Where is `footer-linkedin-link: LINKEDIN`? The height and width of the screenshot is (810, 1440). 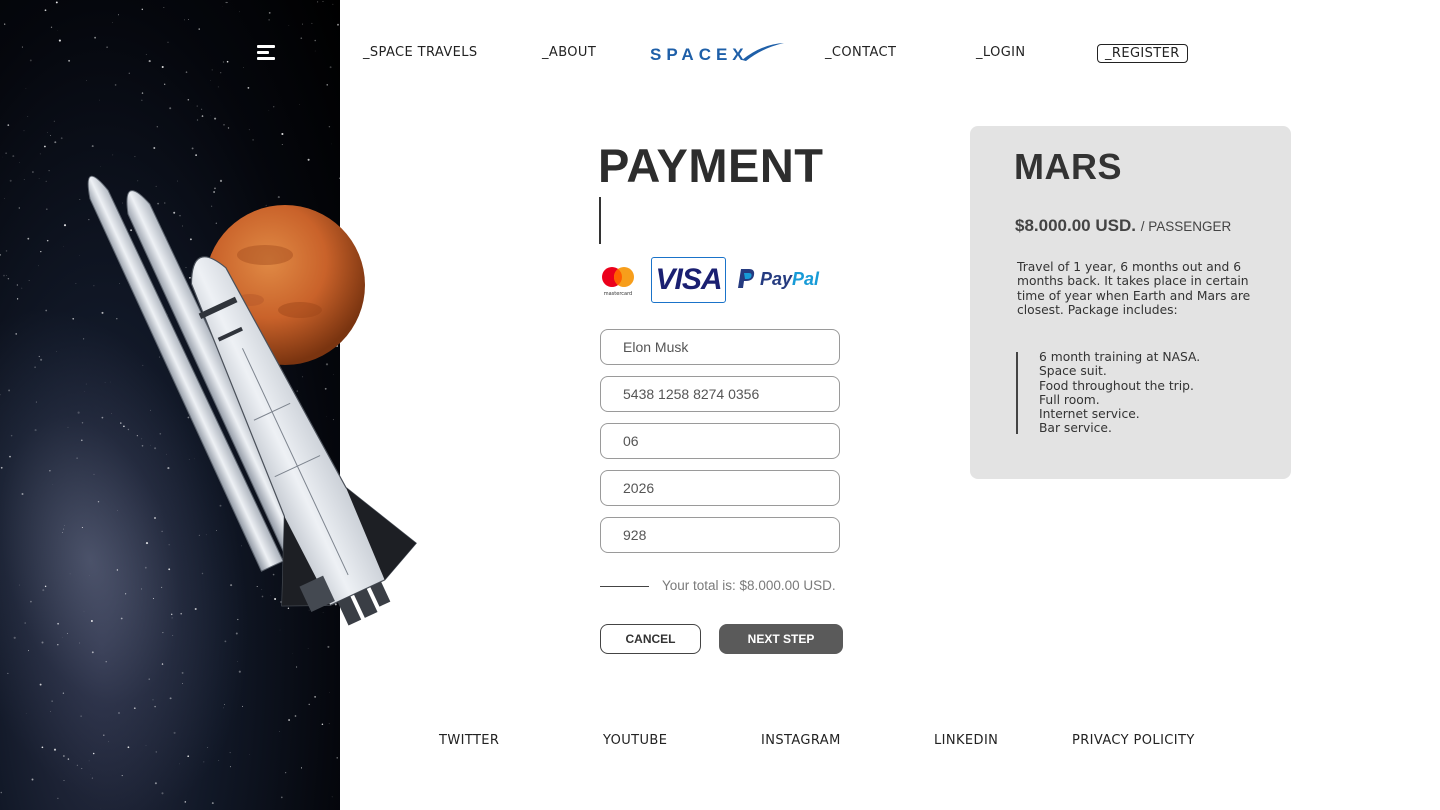
footer-linkedin-link: LINKEDIN is located at coordinates (966, 740).